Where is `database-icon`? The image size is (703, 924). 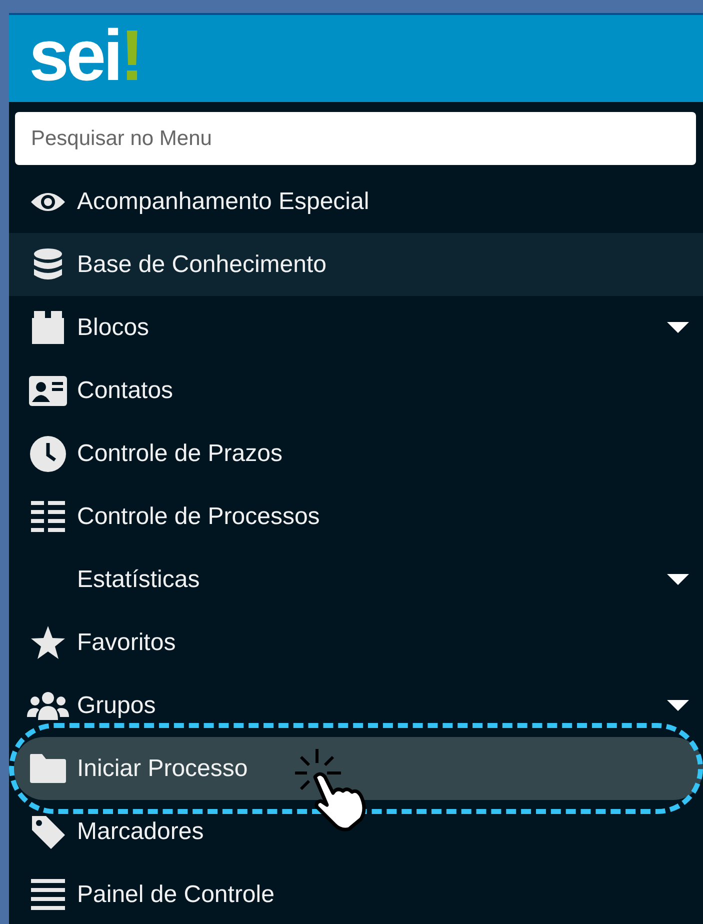 database-icon is located at coordinates (47, 265).